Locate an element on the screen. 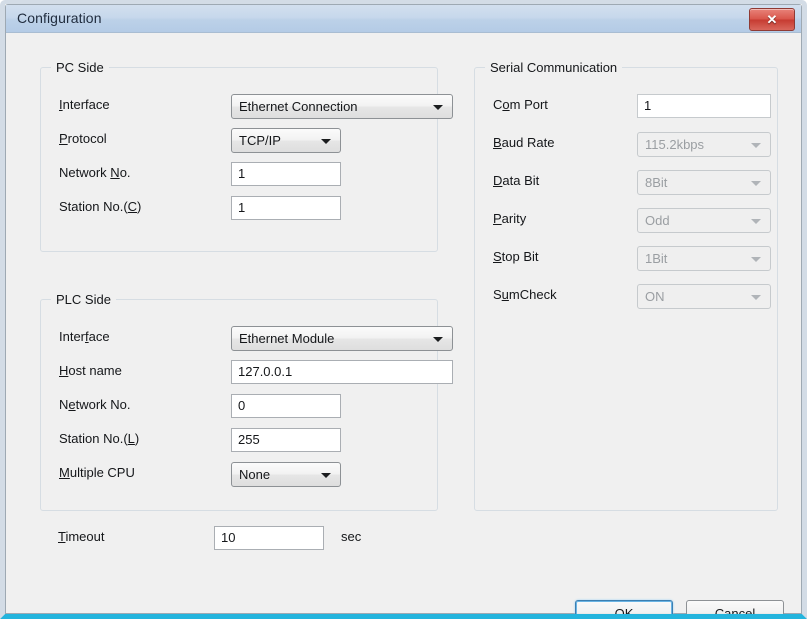 The image size is (807, 619). dialog-title: Configuration is located at coordinates (59, 18).